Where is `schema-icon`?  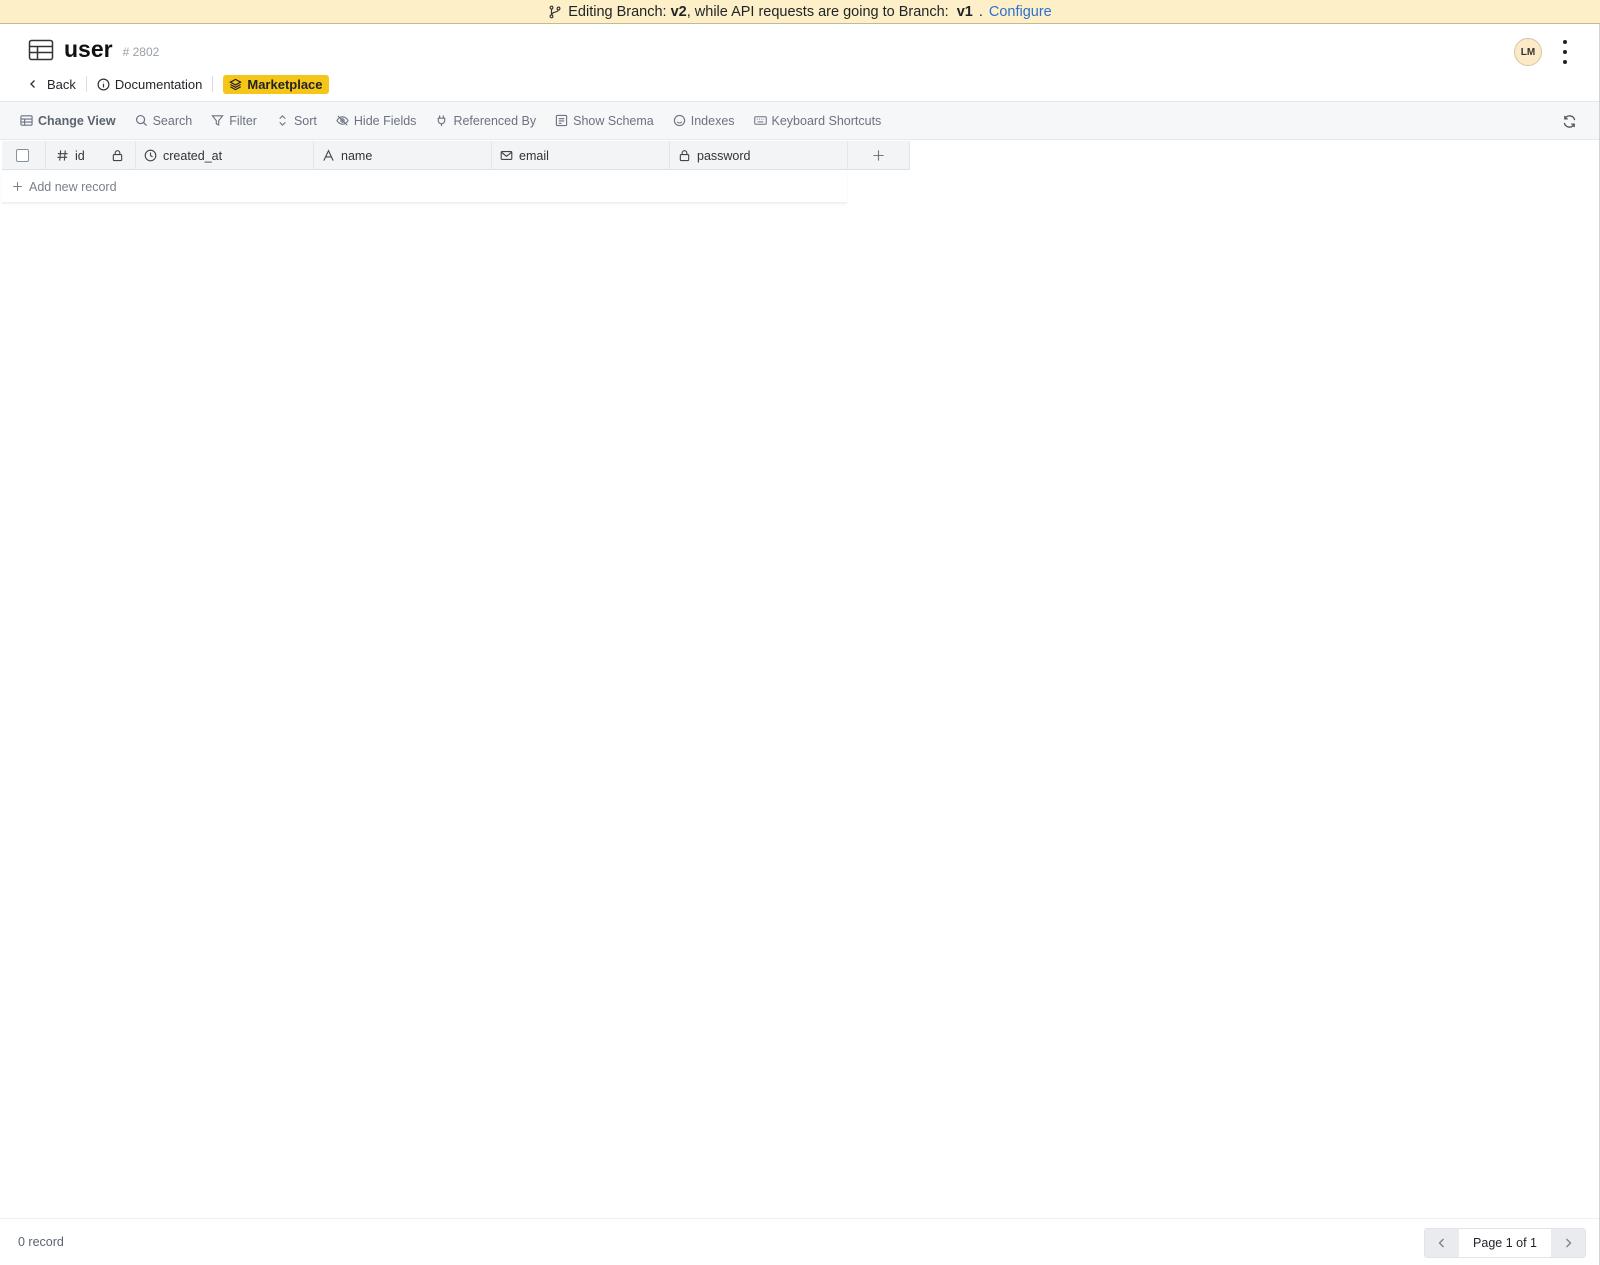
schema-icon is located at coordinates (561, 120).